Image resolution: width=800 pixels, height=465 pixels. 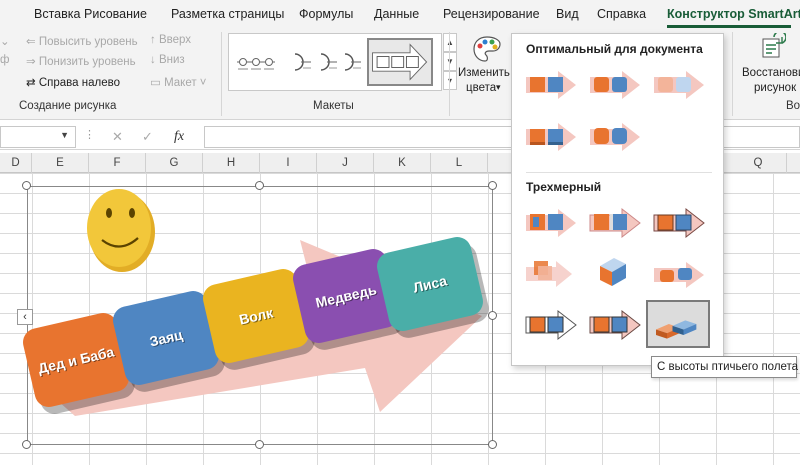 What do you see at coordinates (724, 367) in the screenshot?
I see `style-tooltip: С высоты птичьего полета` at bounding box center [724, 367].